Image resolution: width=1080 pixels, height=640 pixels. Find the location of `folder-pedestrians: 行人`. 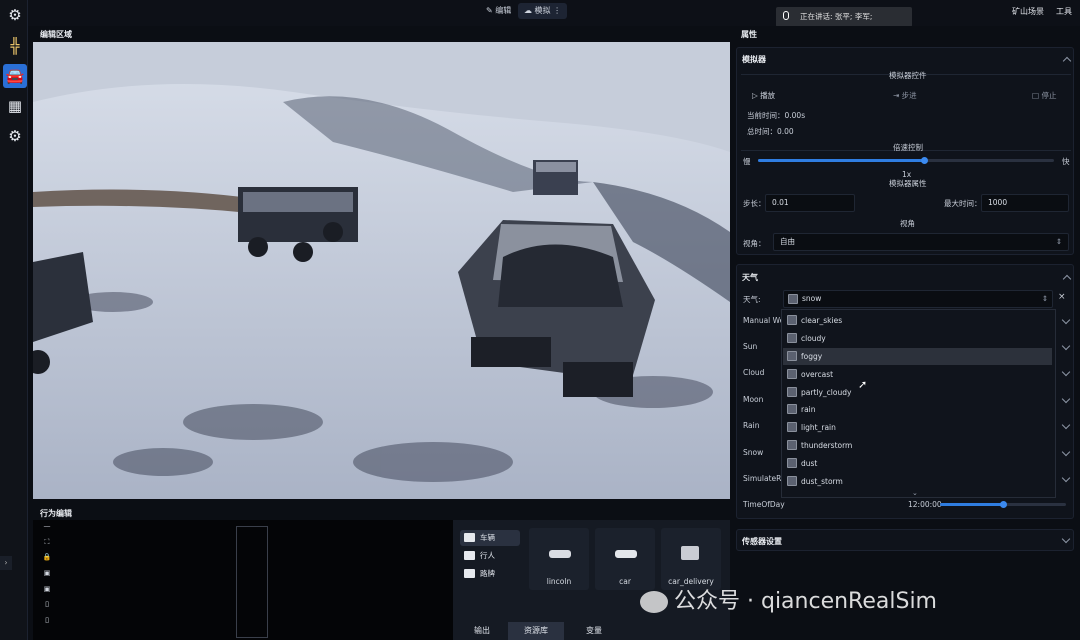

folder-pedestrians: 行人 is located at coordinates (490, 556).